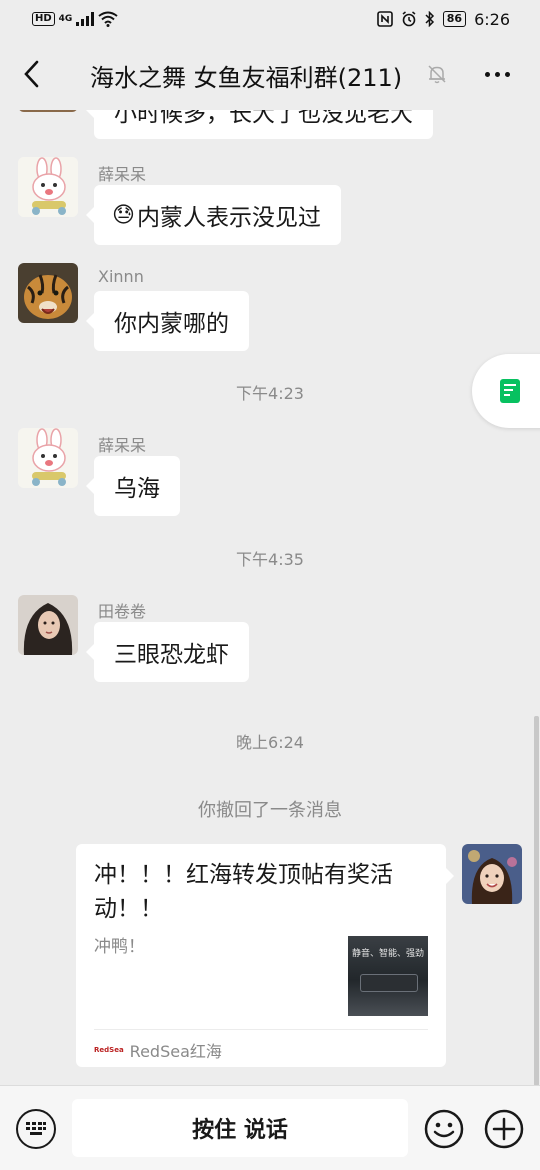  I want to click on plus-icon, so click(504, 1129).